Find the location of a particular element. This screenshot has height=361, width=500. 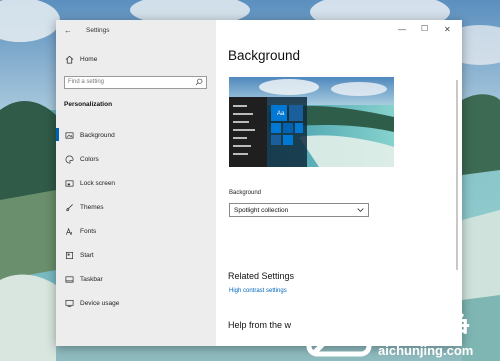

watermark: 爱纯净 aichunjing.com is located at coordinates (402, 330).